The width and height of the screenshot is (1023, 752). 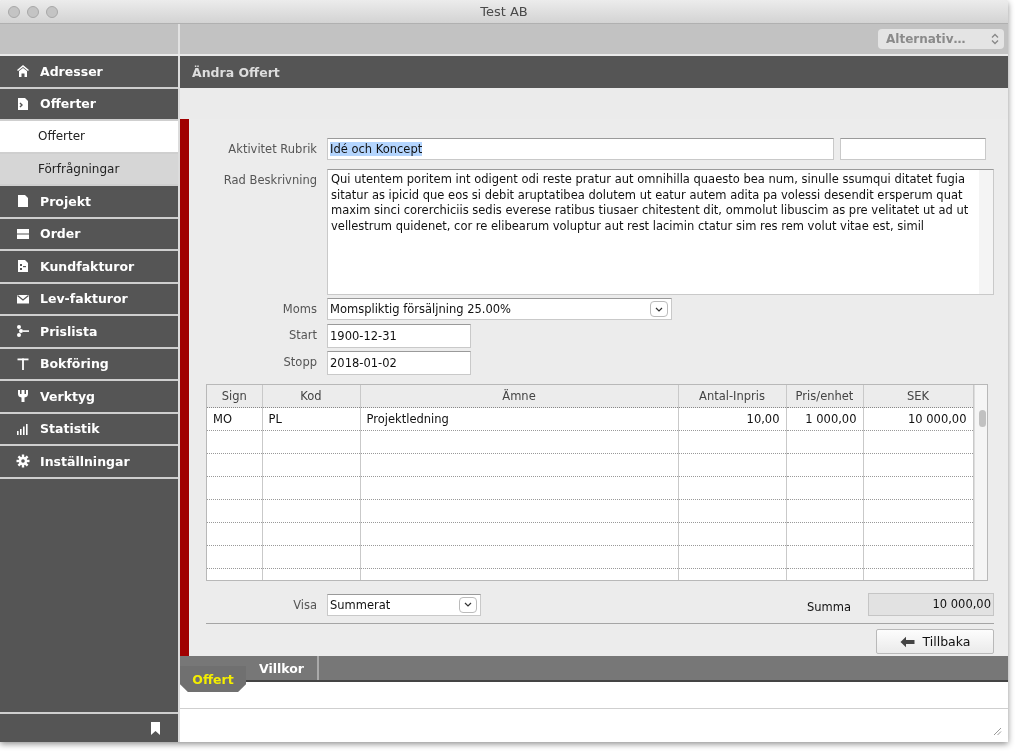 What do you see at coordinates (89, 72) in the screenshot?
I see `sidebar-item: Adresser` at bounding box center [89, 72].